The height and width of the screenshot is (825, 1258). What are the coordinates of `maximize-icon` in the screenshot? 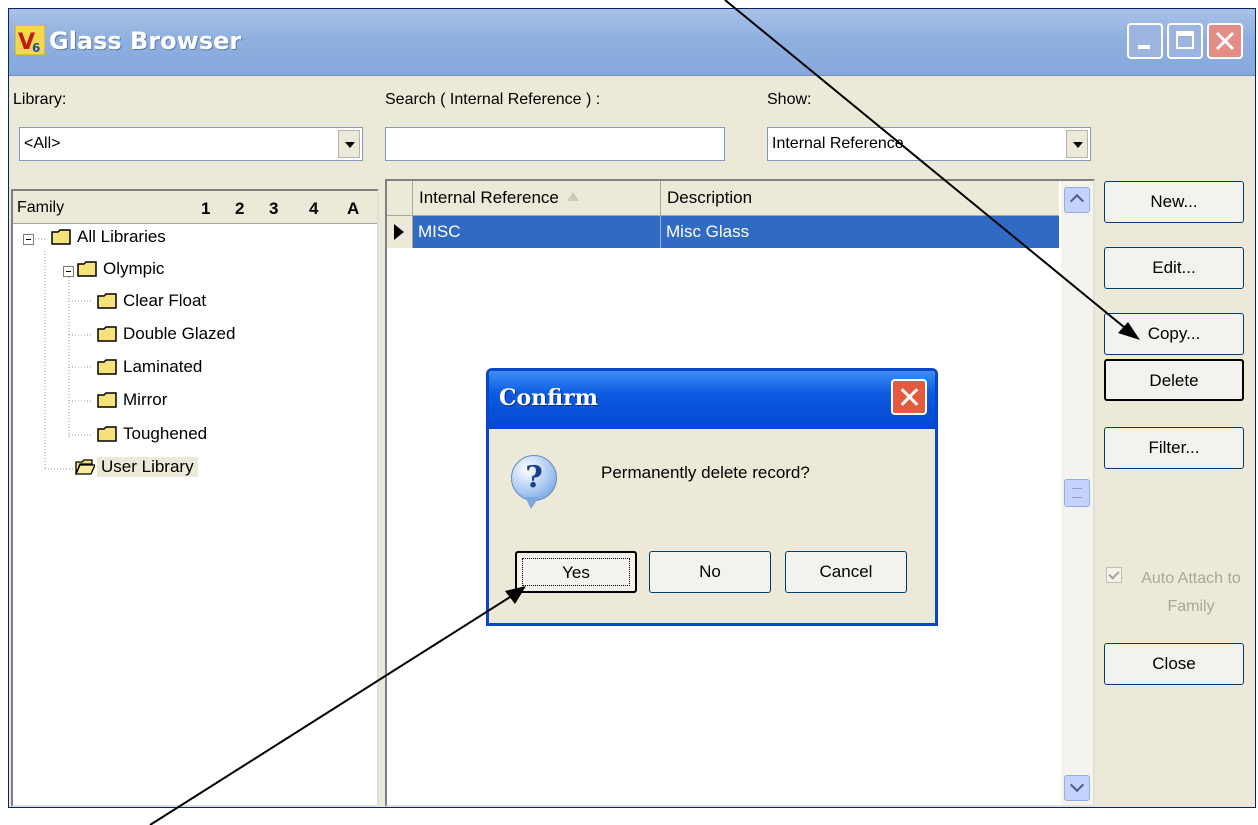 It's located at (1185, 40).